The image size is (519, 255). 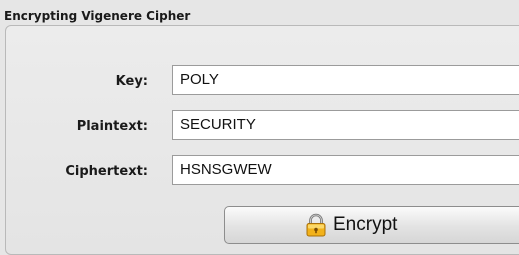 What do you see at coordinates (97, 16) in the screenshot?
I see `group-title: Encrypting Vigenere Cipher` at bounding box center [97, 16].